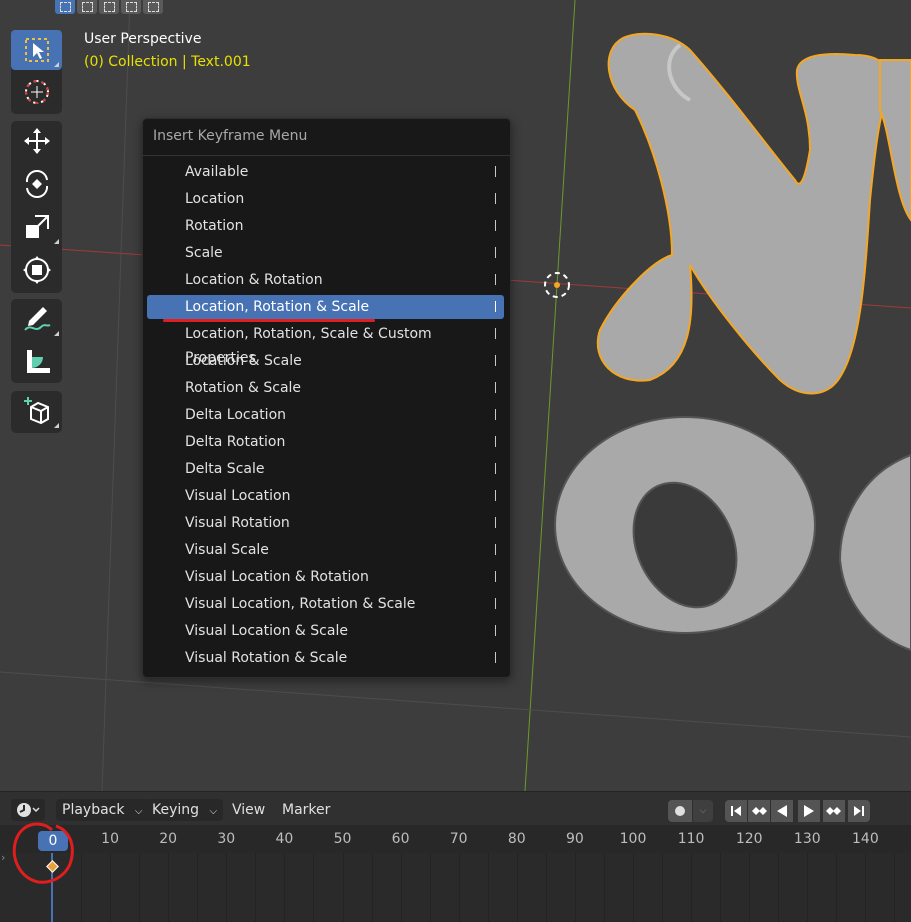 This screenshot has height=922, width=911. I want to click on toolbar-group-select, so click(36, 72).